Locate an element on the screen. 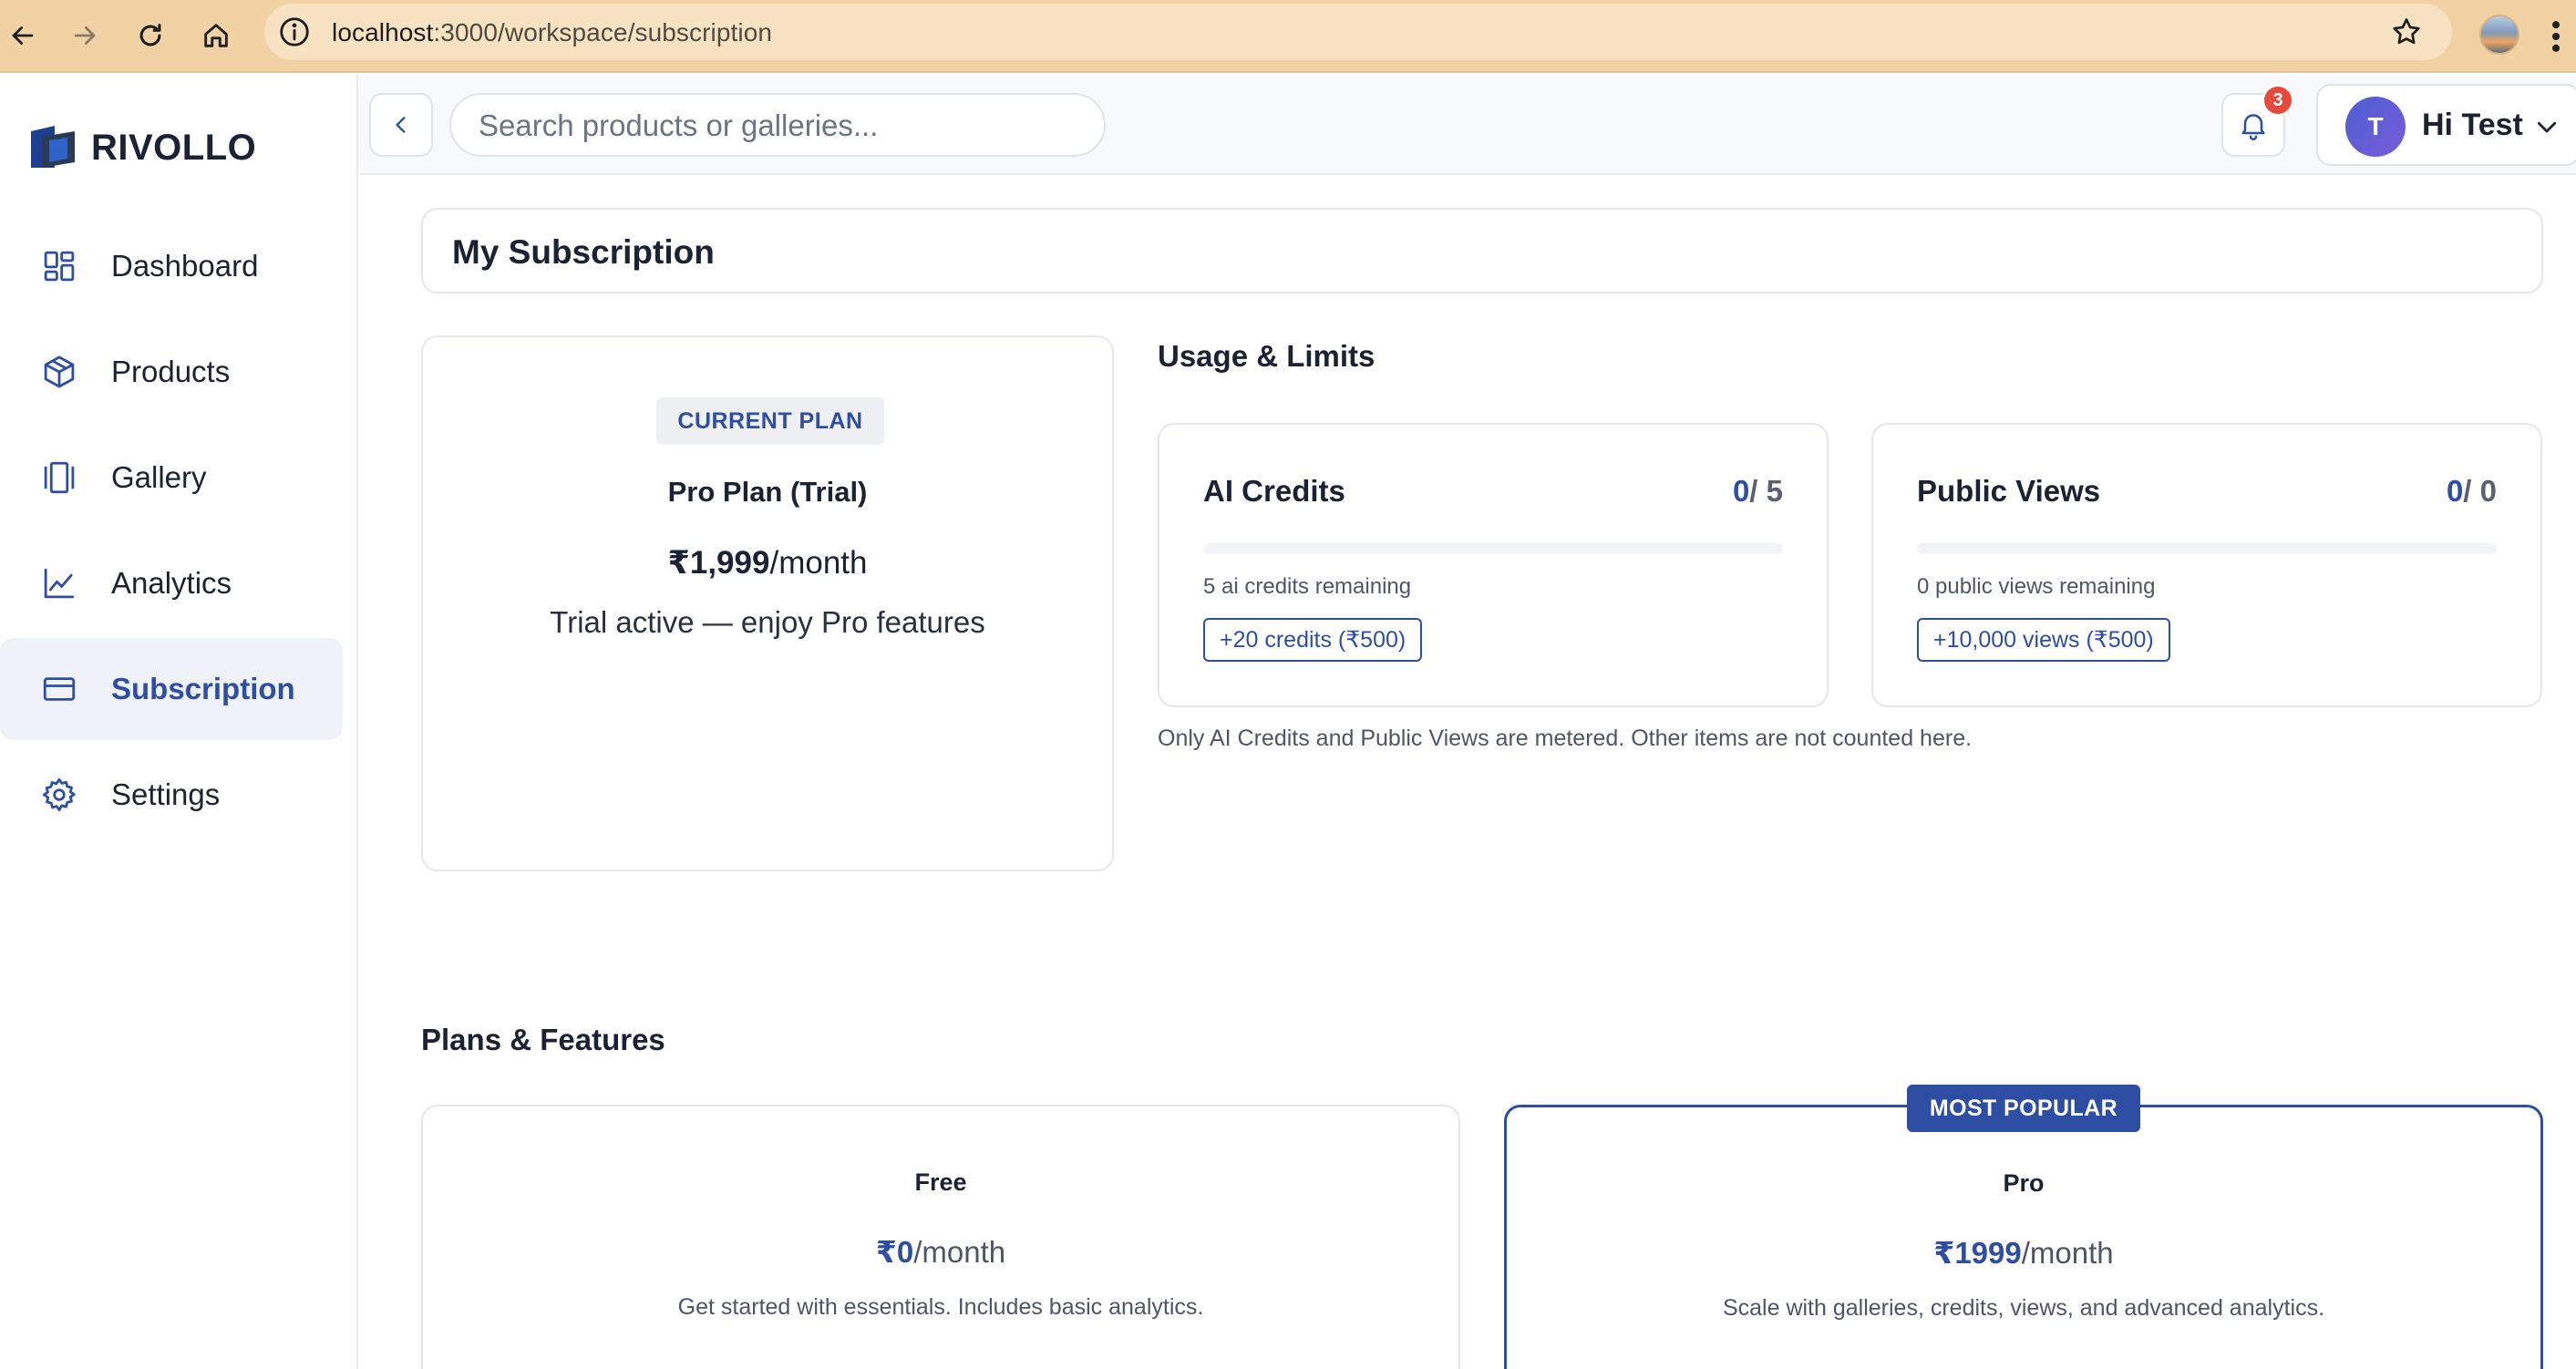 This screenshot has width=2576, height=1369. sidebar-item-settings: Settings is located at coordinates (171, 795).